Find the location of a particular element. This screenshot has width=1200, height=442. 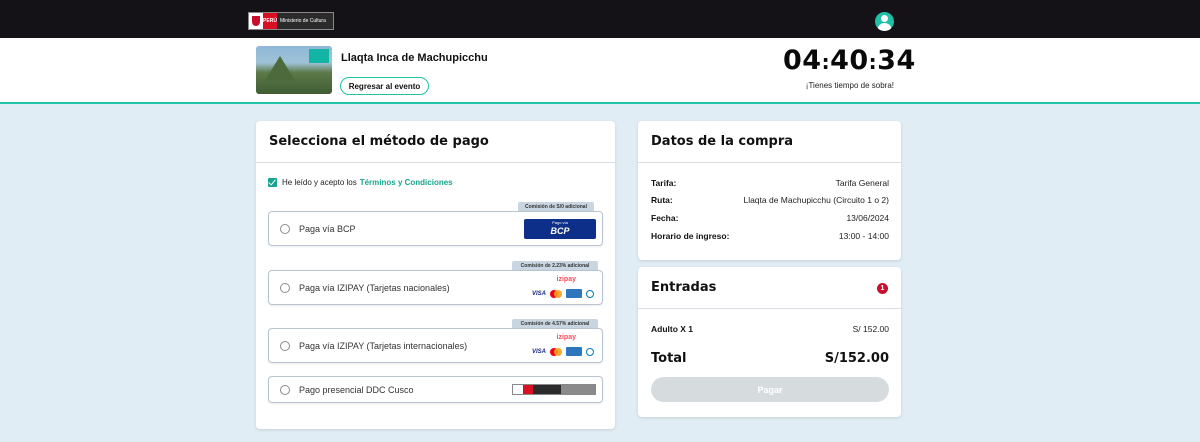

ticket-line-price: S/ 152.00 is located at coordinates (870, 329).